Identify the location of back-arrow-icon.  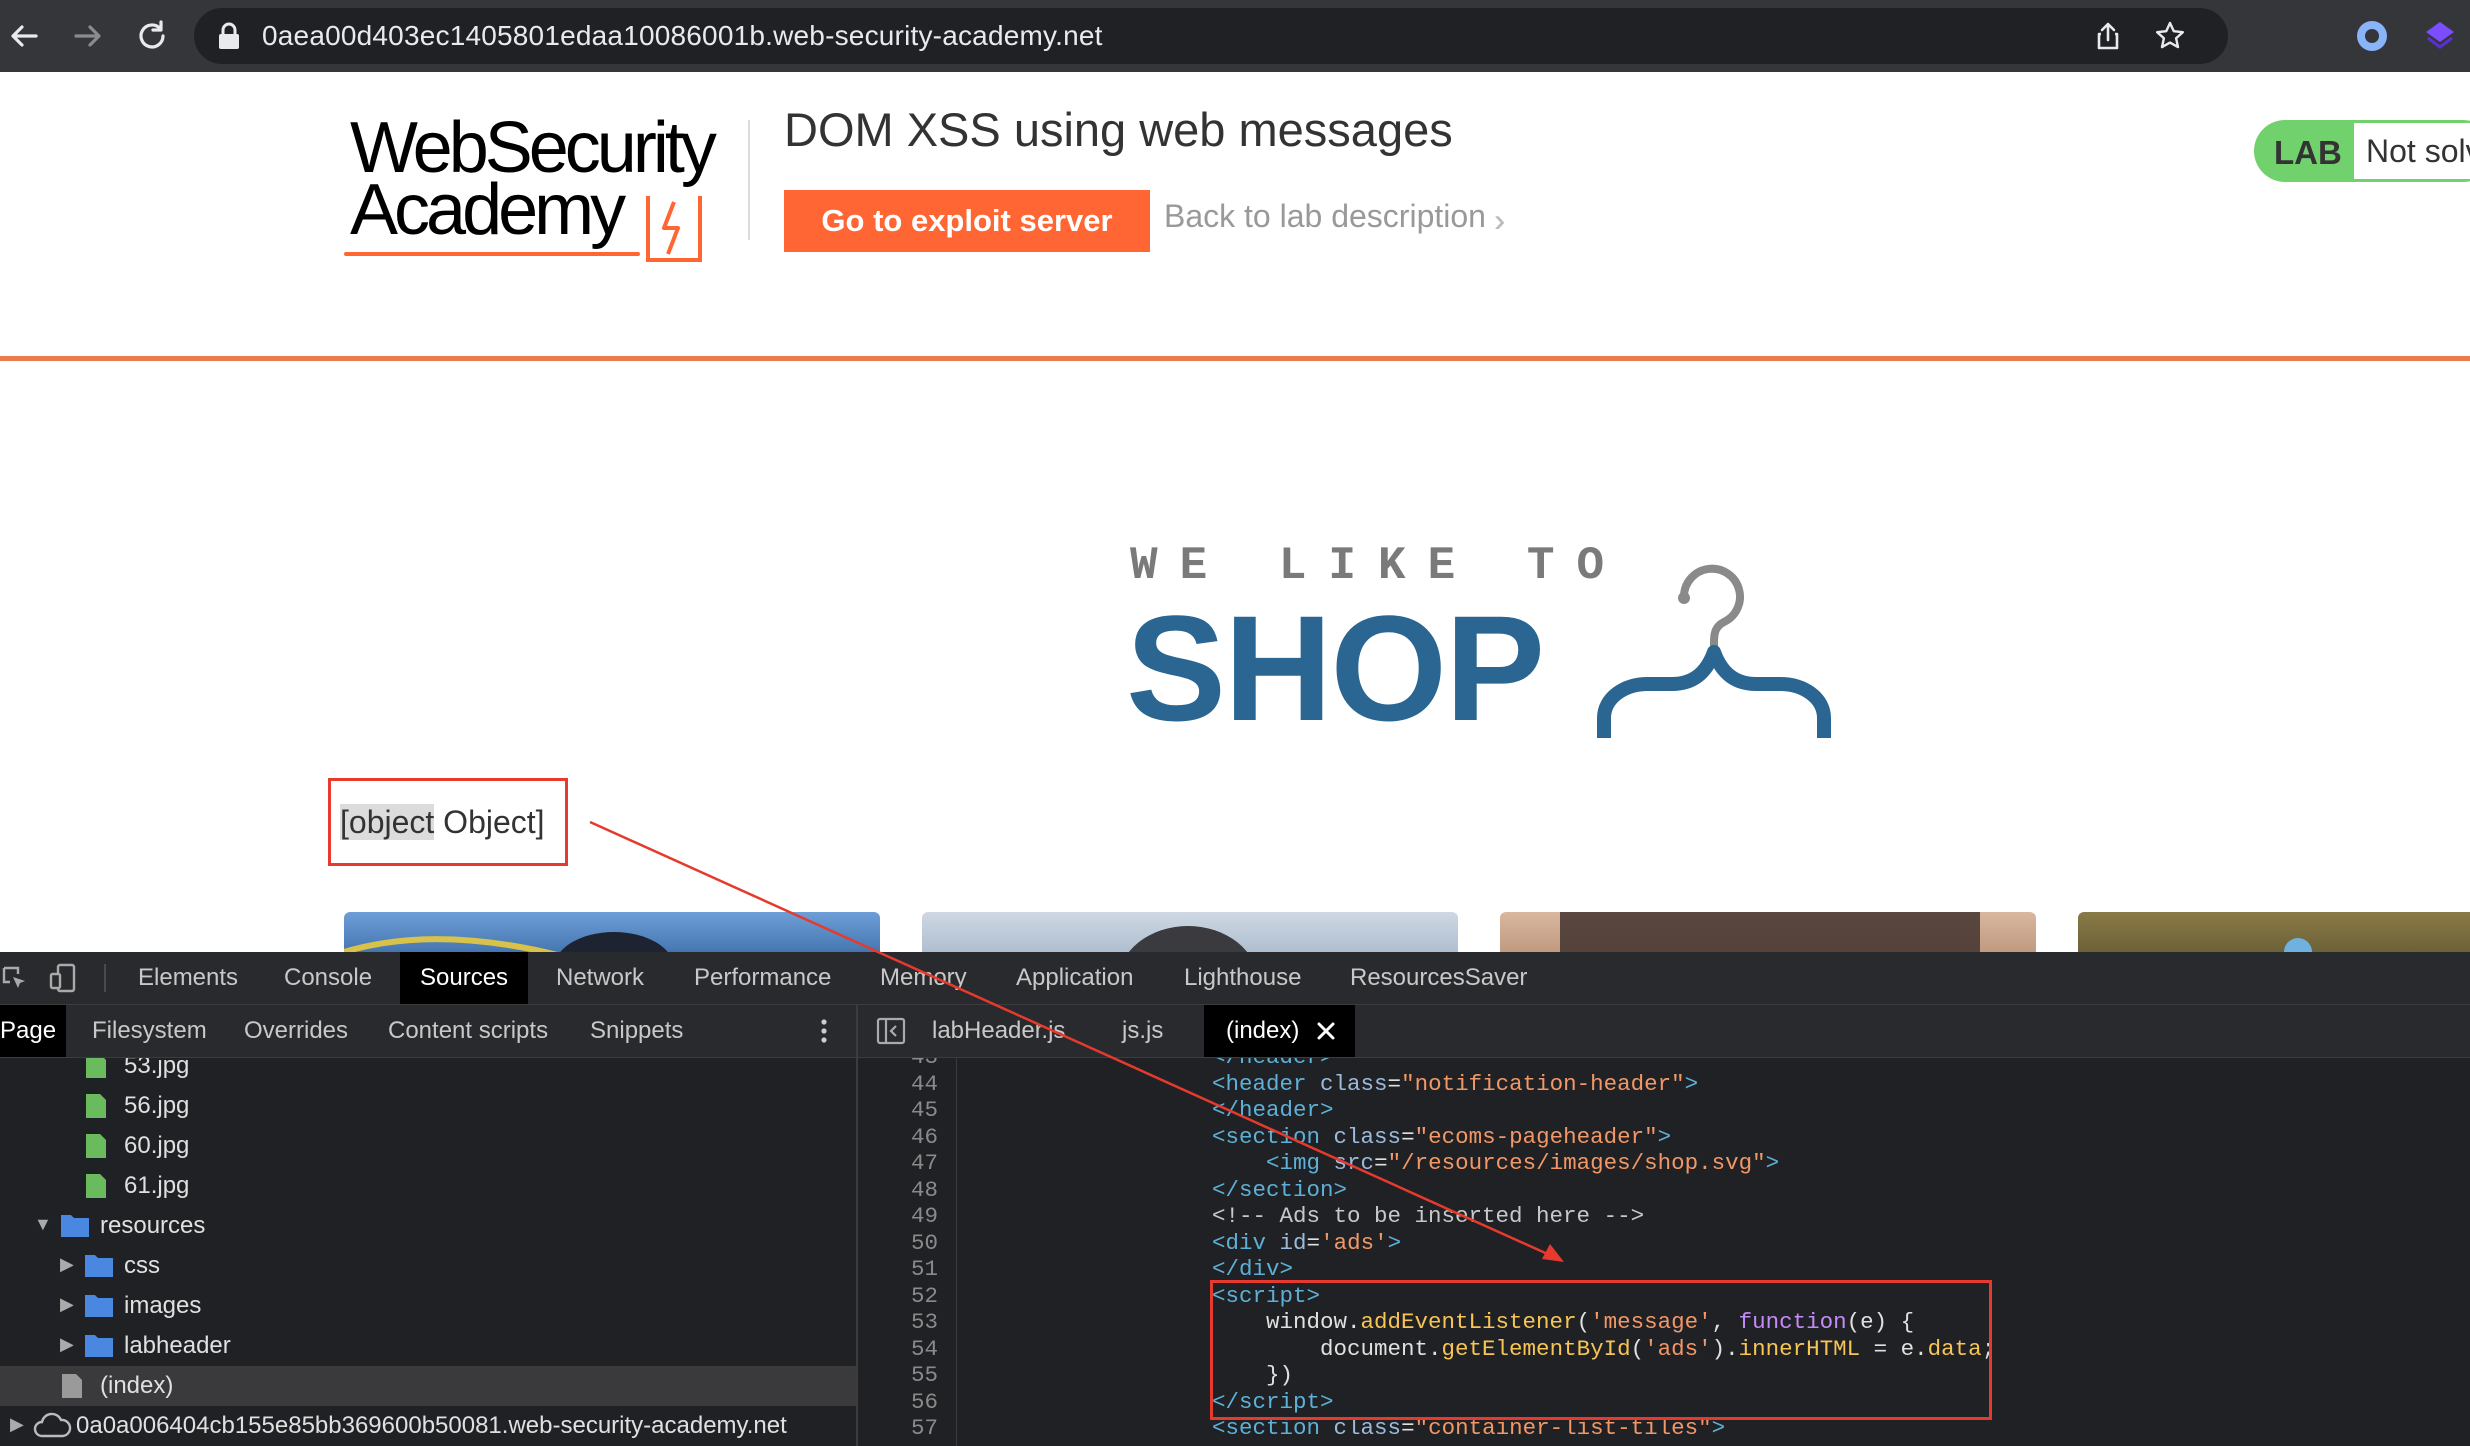
(24, 36).